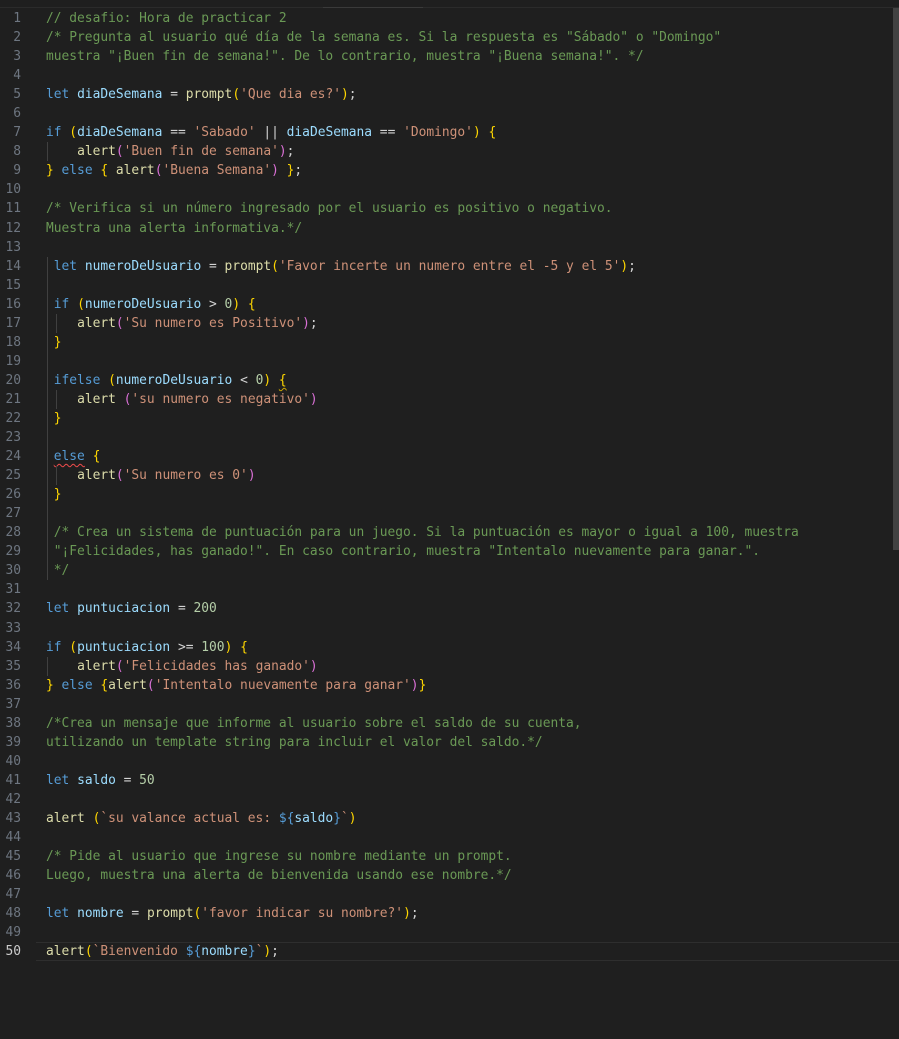 This screenshot has height=1039, width=899. What do you see at coordinates (174, 228) in the screenshot?
I see `code-text: Muestra una alerta informativa.*/` at bounding box center [174, 228].